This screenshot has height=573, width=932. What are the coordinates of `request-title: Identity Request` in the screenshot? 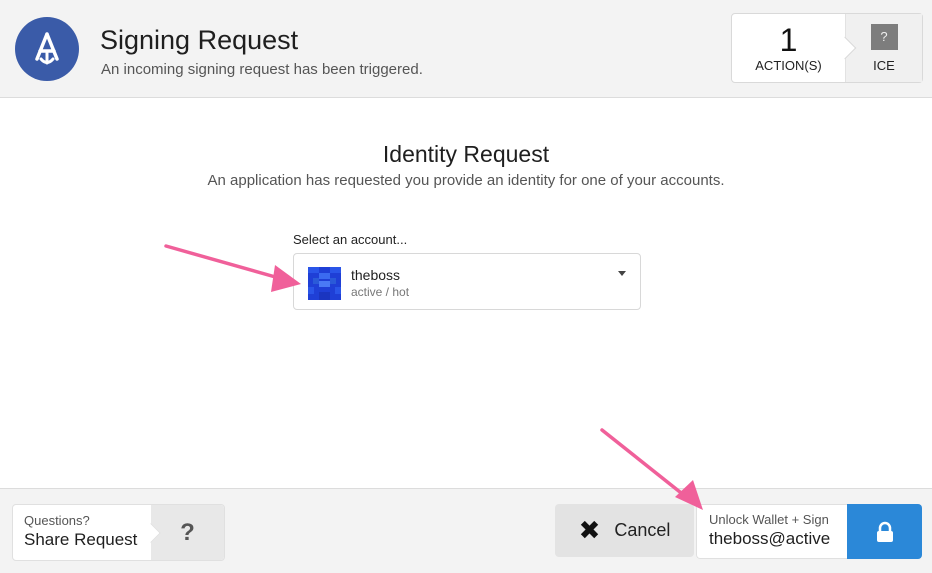 It's located at (466, 154).